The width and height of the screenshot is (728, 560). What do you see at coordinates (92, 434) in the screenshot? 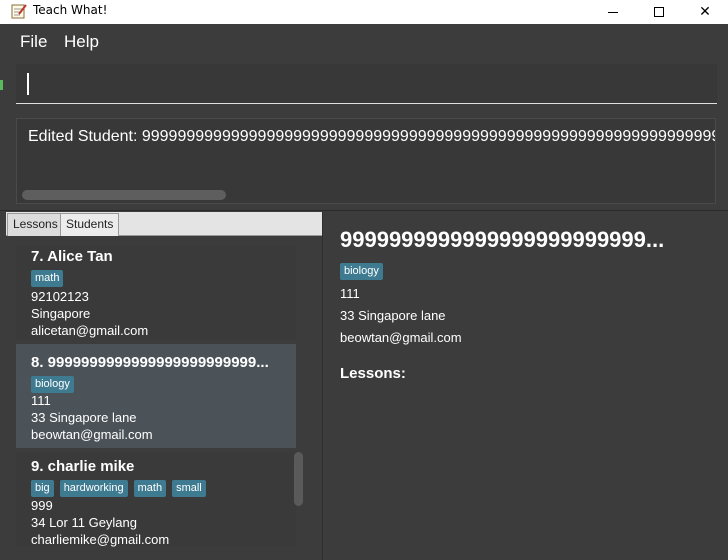
I see `student-email: beowtan@gmail.com` at bounding box center [92, 434].